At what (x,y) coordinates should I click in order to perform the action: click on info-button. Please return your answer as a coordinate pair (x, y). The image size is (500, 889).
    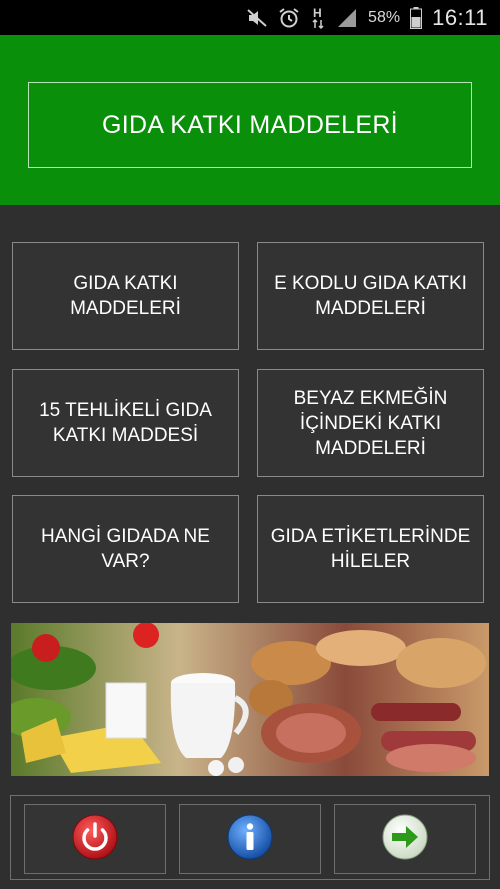
    Looking at the image, I should click on (250, 839).